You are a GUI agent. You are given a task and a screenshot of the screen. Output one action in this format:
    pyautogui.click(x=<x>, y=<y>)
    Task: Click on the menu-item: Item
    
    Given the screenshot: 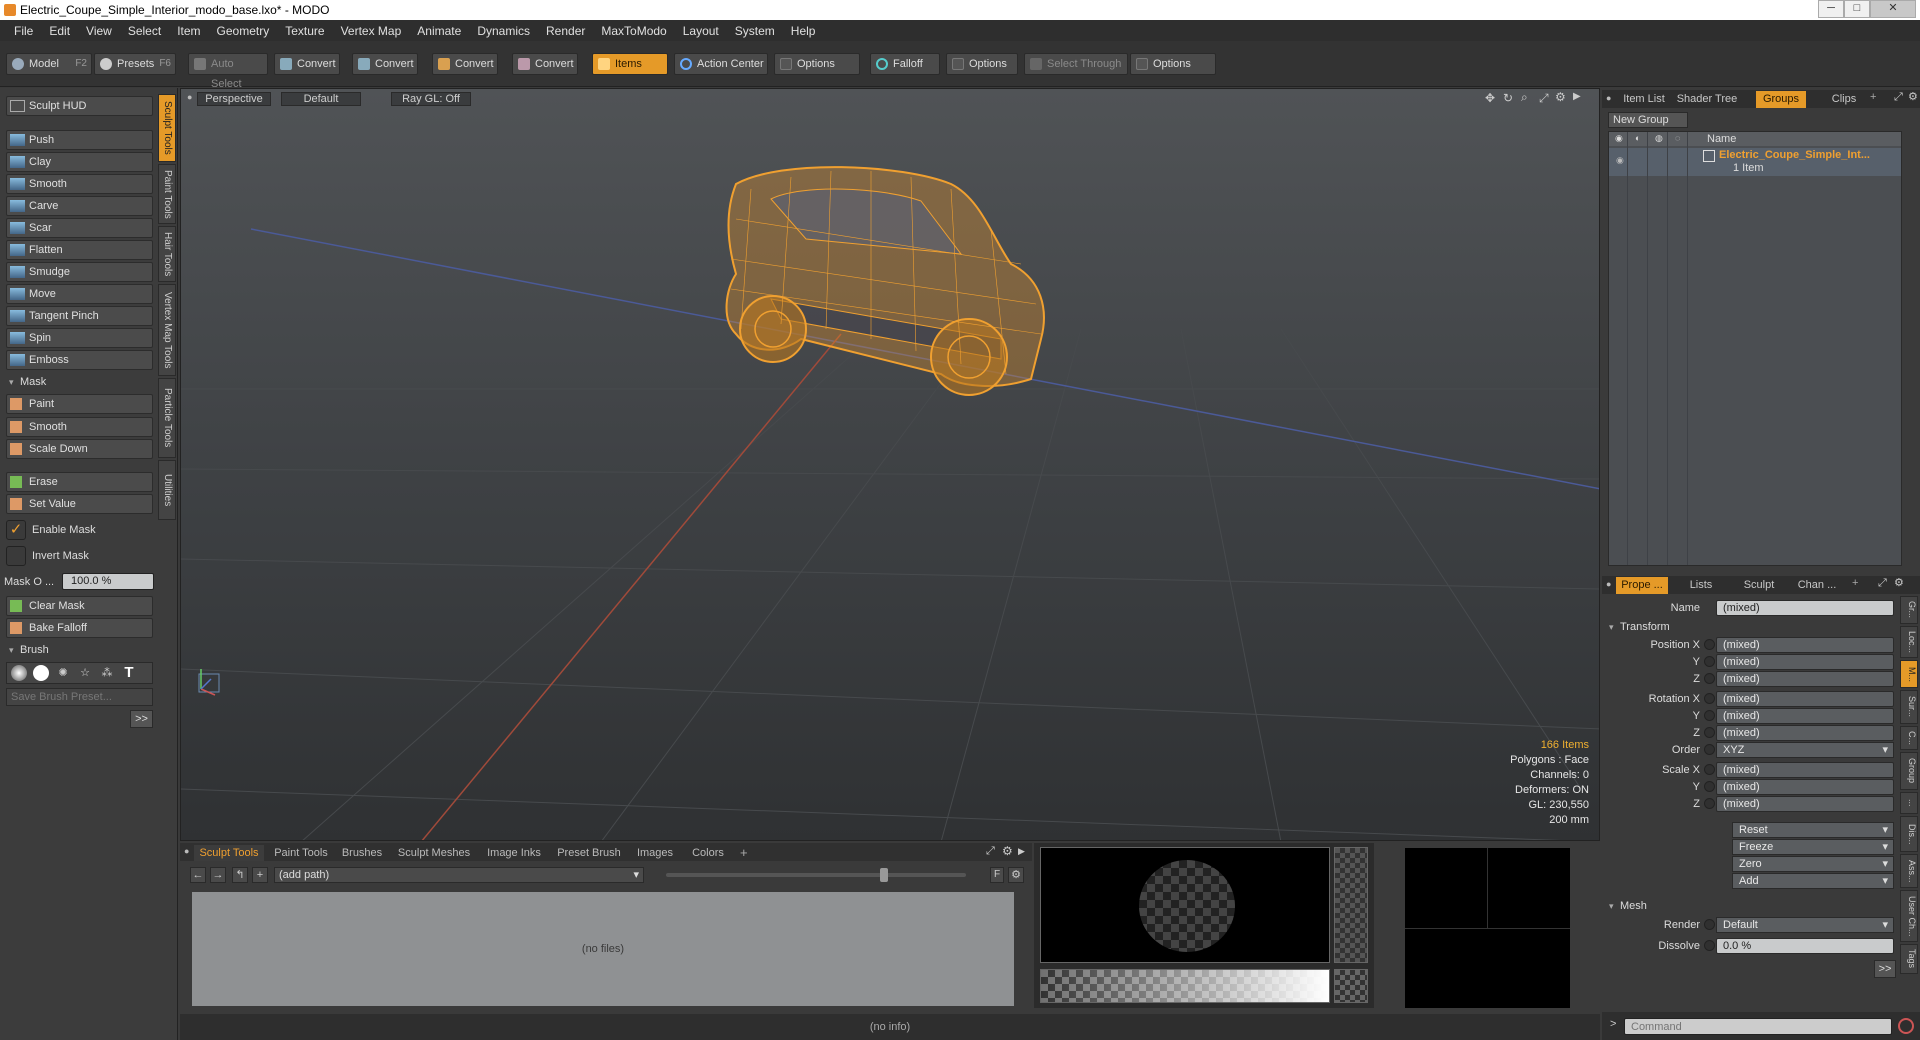 What is the action you would take?
    pyautogui.click(x=188, y=31)
    